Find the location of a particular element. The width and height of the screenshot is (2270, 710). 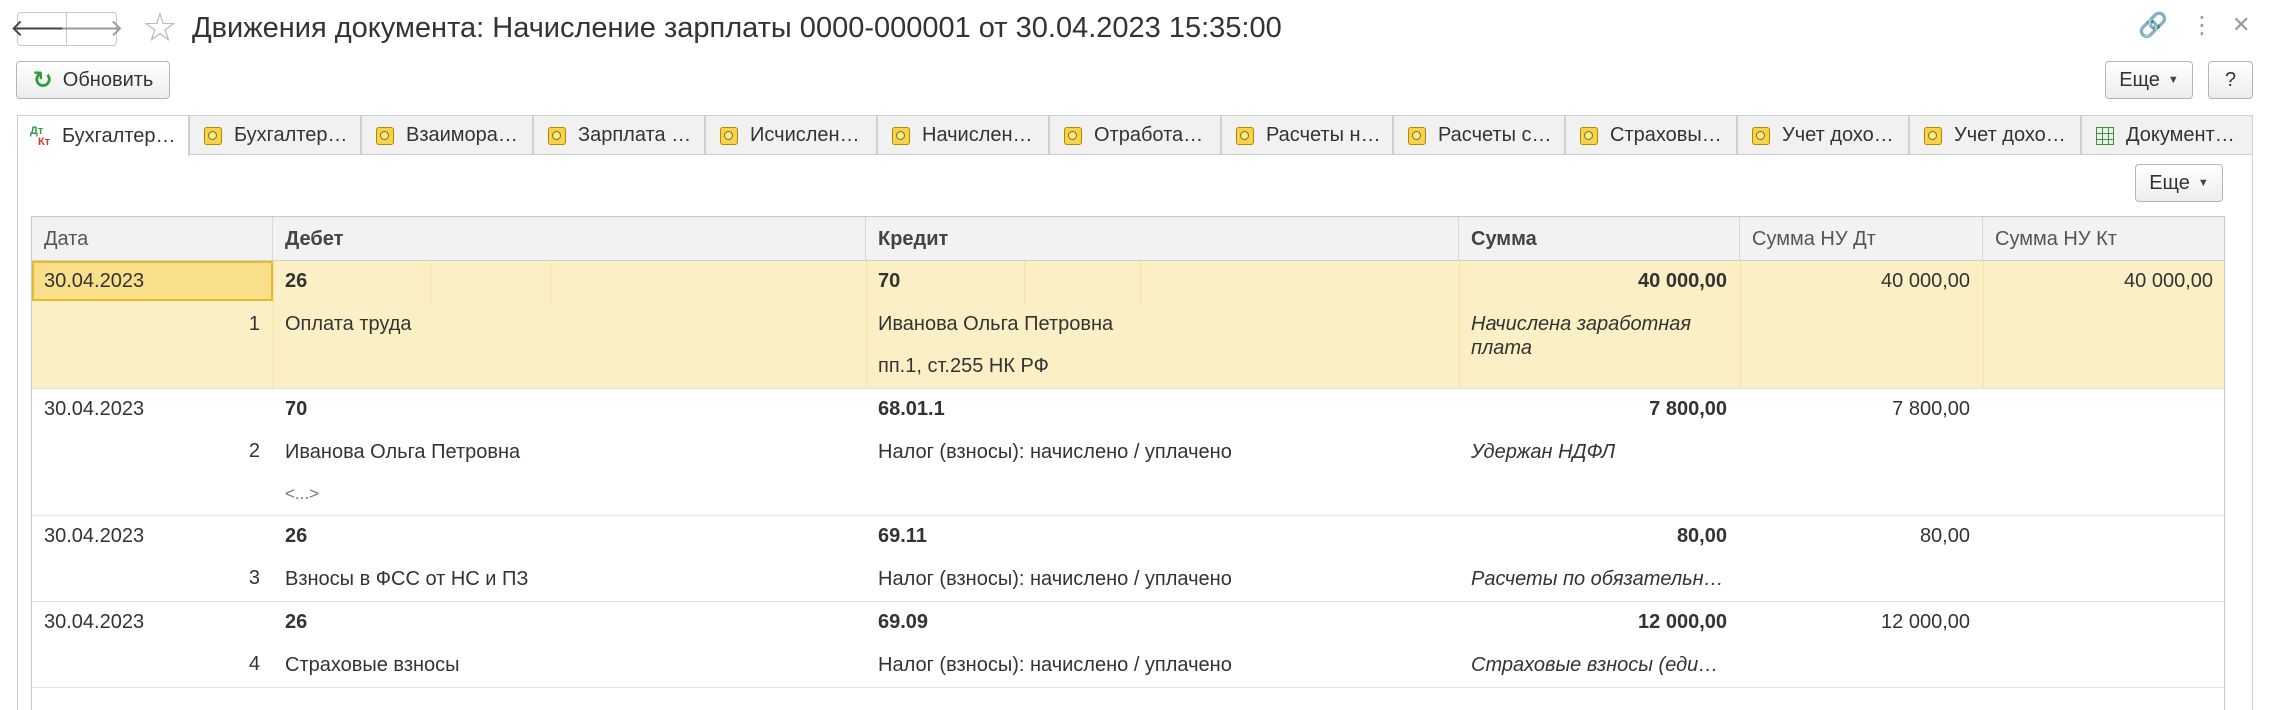

row-sum-nu-dt: 12 000,00 is located at coordinates (1855, 622).